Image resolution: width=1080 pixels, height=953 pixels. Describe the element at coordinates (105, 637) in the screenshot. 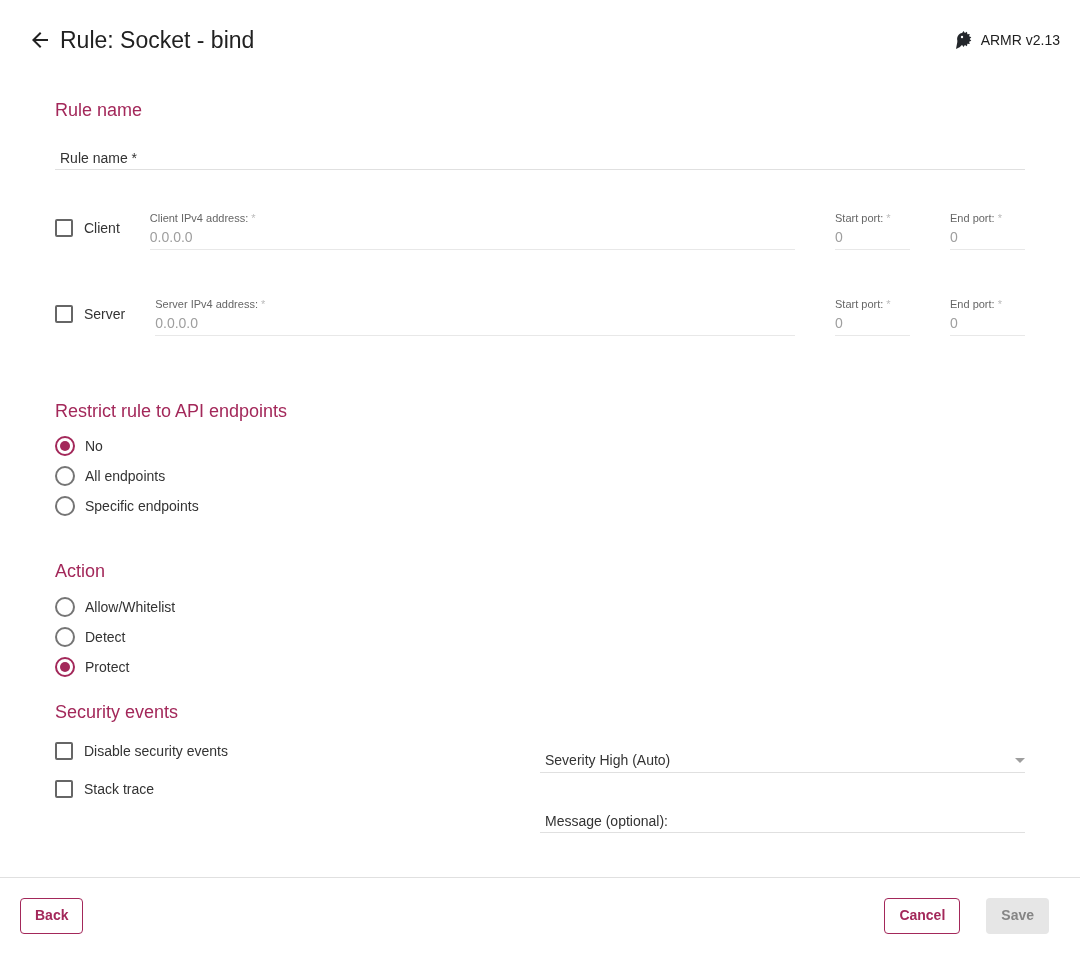

I see `option-label: Detect` at that location.